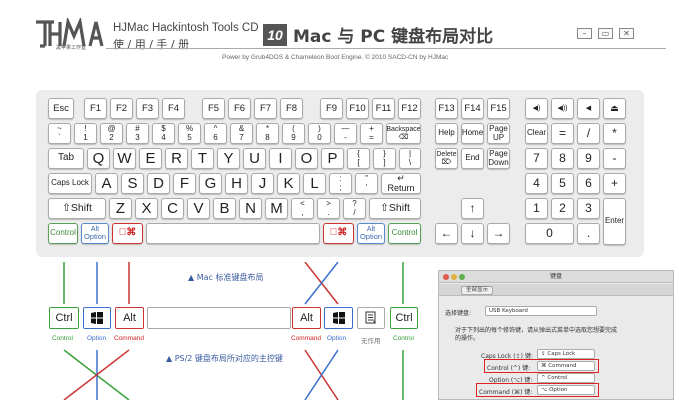  I want to click on key-semicolon: :;, so click(340, 183).